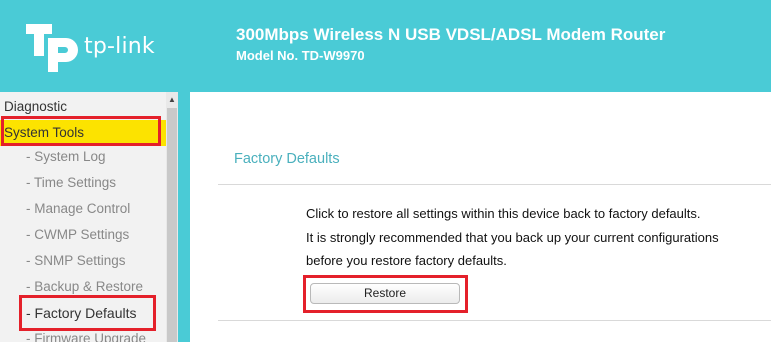 This screenshot has height=342, width=771. I want to click on sidebar-item-cwmp-settings: - CWMP Settings, so click(83, 235).